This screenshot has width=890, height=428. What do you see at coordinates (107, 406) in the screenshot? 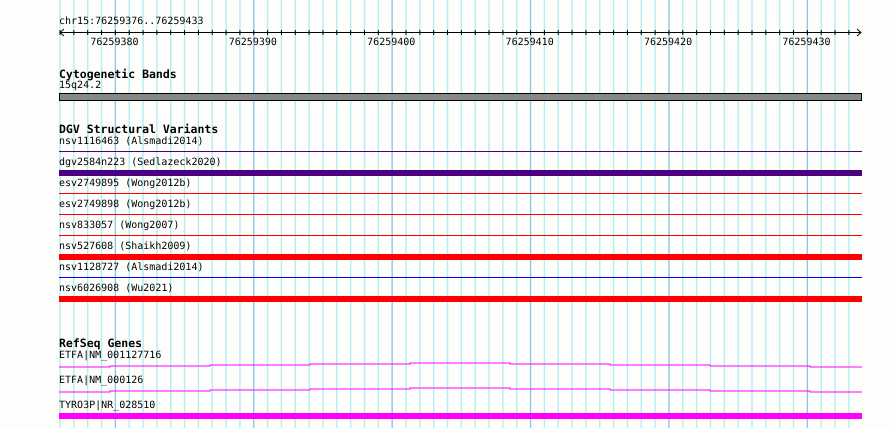
I see `feature-label: TYRO3P|NR_028510` at bounding box center [107, 406].